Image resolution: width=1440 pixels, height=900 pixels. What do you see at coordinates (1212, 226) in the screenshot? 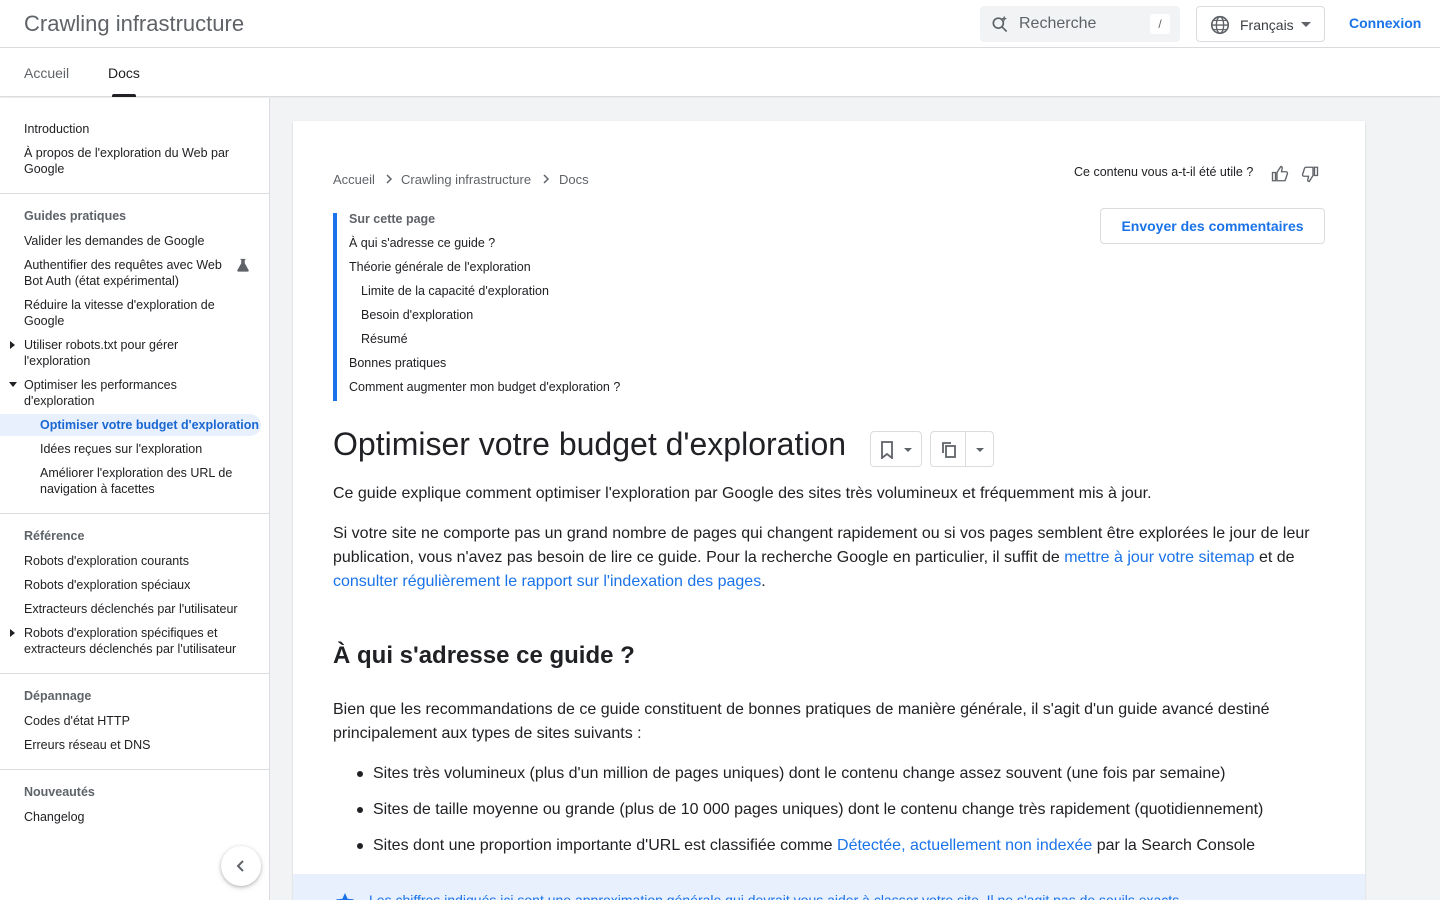
I see `send-feedback-button: Envoyer des commentaires` at bounding box center [1212, 226].